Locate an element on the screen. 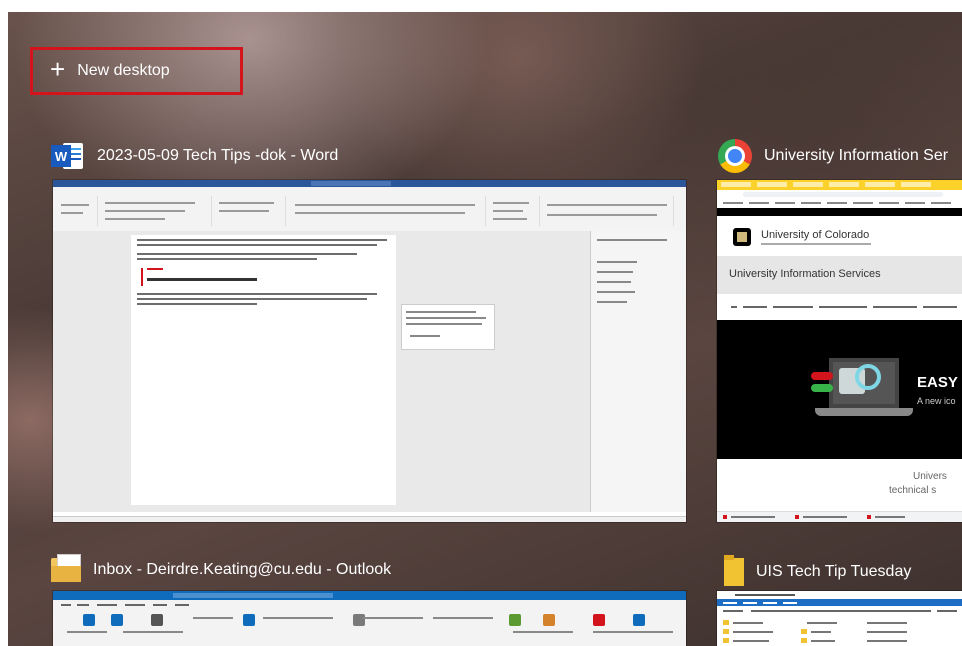  window-title-explorer: UIS Tech Tip Tuesday is located at coordinates (818, 570).